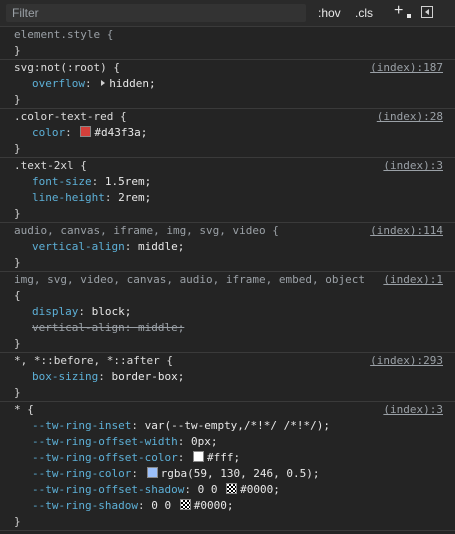 Image resolution: width=455 pixels, height=534 pixels. I want to click on property-value: #d43f3a;, so click(121, 132).